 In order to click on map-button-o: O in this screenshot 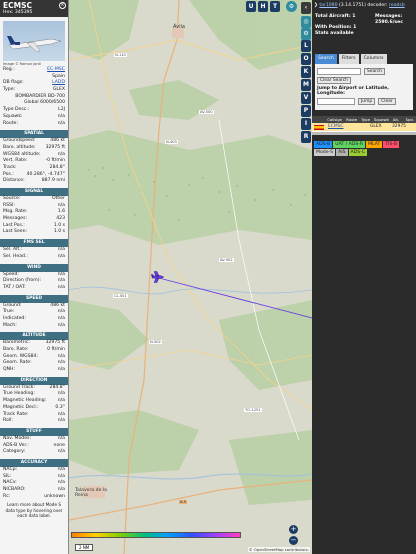, I will do `click(306, 59)`.